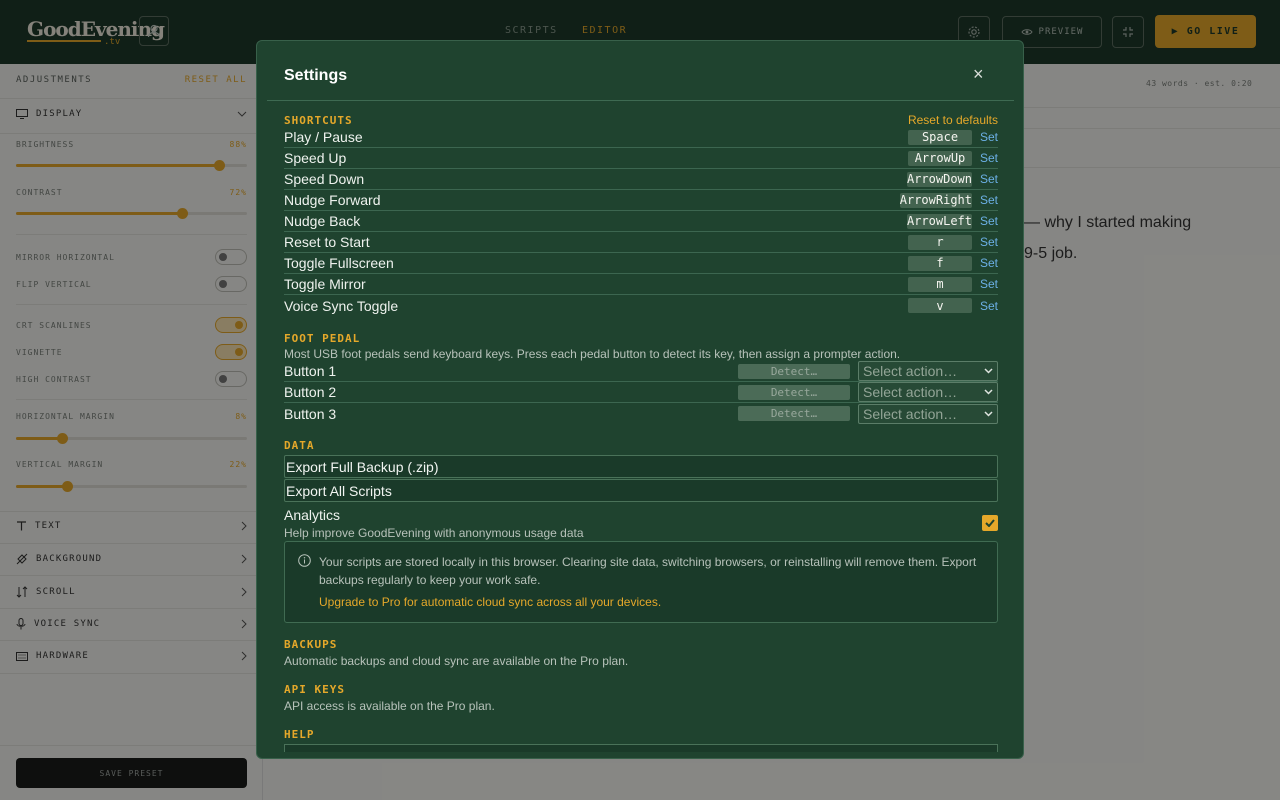 Image resolution: width=1280 pixels, height=800 pixels. What do you see at coordinates (641, 466) in the screenshot?
I see `export-backup-button: Export Full Backup (.zip)` at bounding box center [641, 466].